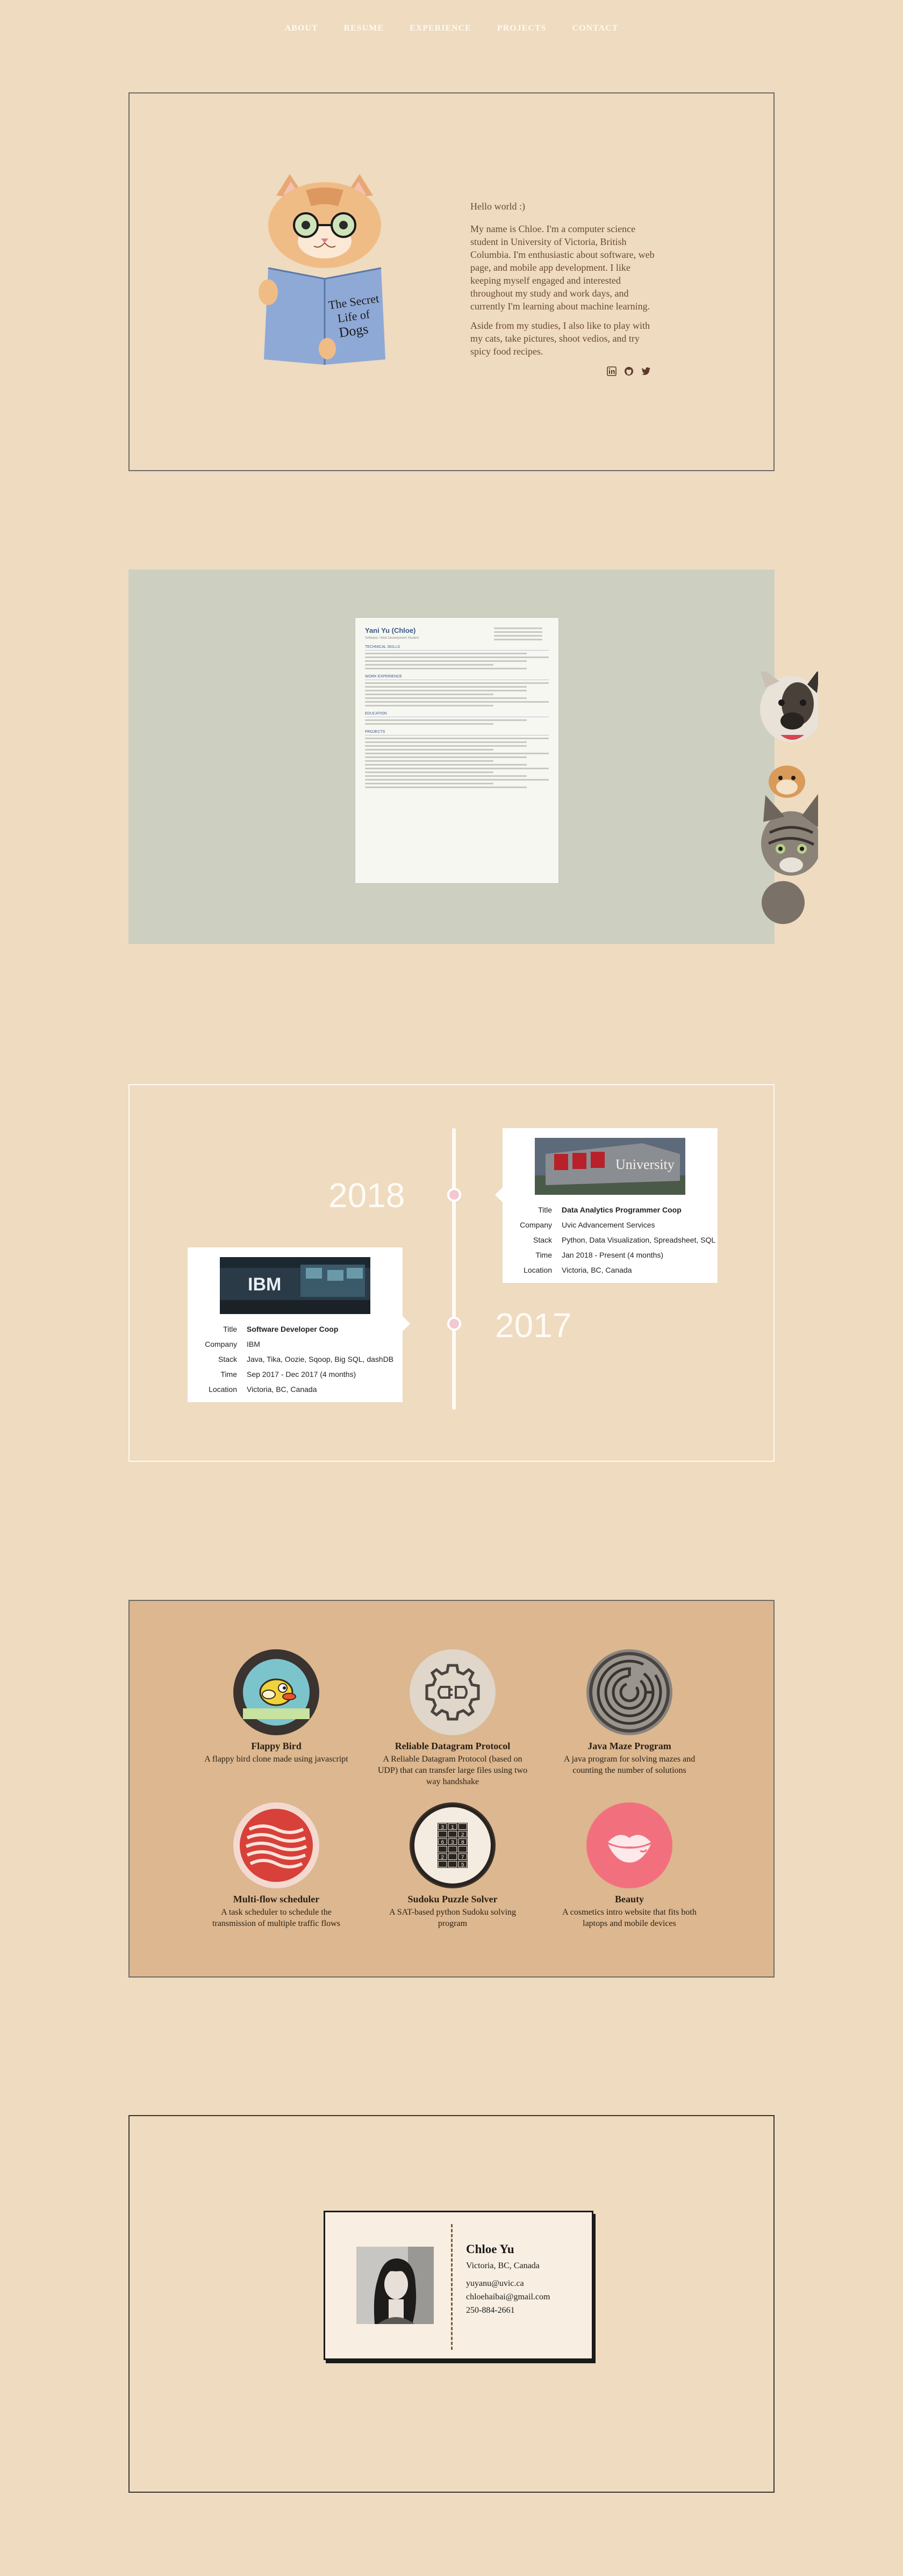 The height and width of the screenshot is (2576, 903). I want to click on project-title: Sudoku Puzzle Solver, so click(452, 1899).